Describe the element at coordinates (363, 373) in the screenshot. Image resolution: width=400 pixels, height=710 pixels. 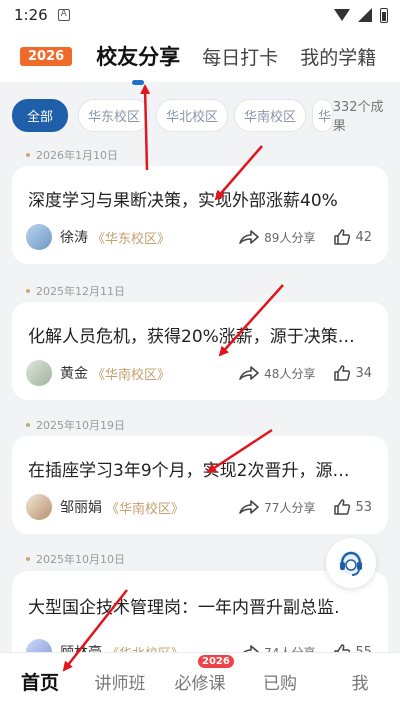
I see `like-count: 34` at that location.